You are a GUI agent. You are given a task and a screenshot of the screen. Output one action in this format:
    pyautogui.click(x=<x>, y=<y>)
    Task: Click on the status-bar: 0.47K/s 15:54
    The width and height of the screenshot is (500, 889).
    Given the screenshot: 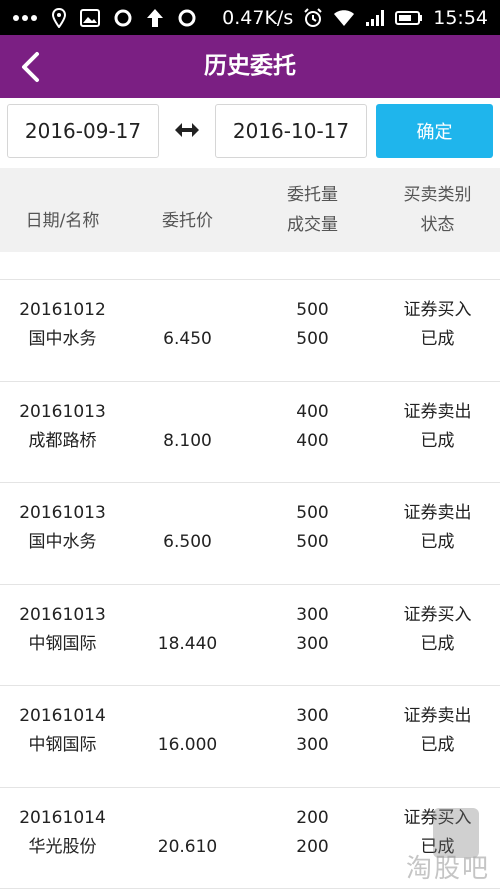 What is the action you would take?
    pyautogui.click(x=250, y=17)
    